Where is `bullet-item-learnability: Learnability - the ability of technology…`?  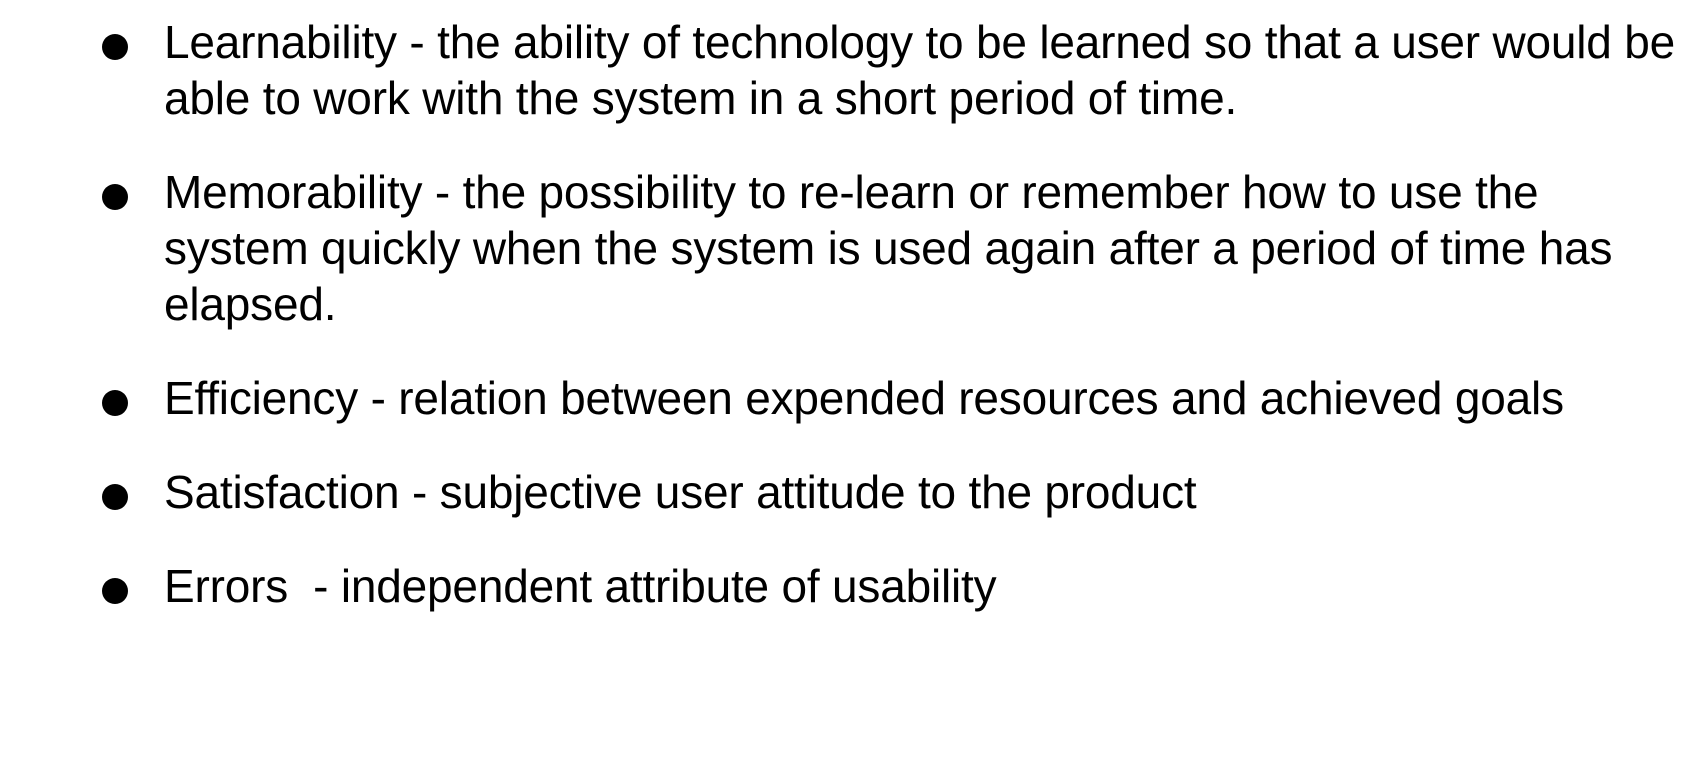 bullet-item-learnability: Learnability - the ability of technology… is located at coordinates (886, 70).